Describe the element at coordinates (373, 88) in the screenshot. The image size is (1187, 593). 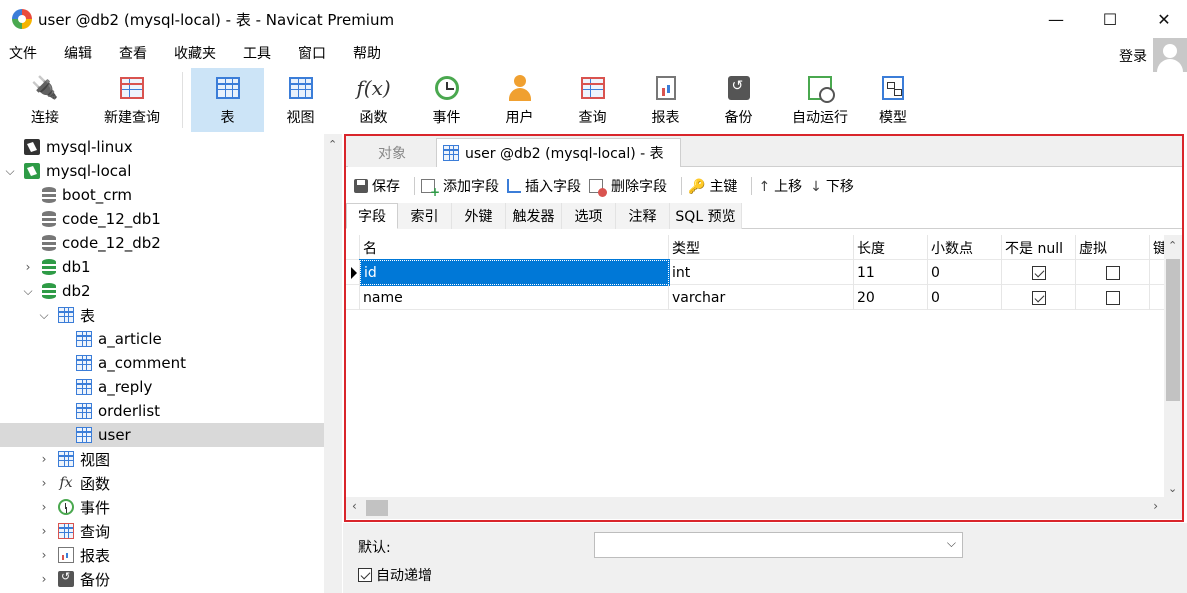
I see `function-icon: f(x)` at that location.